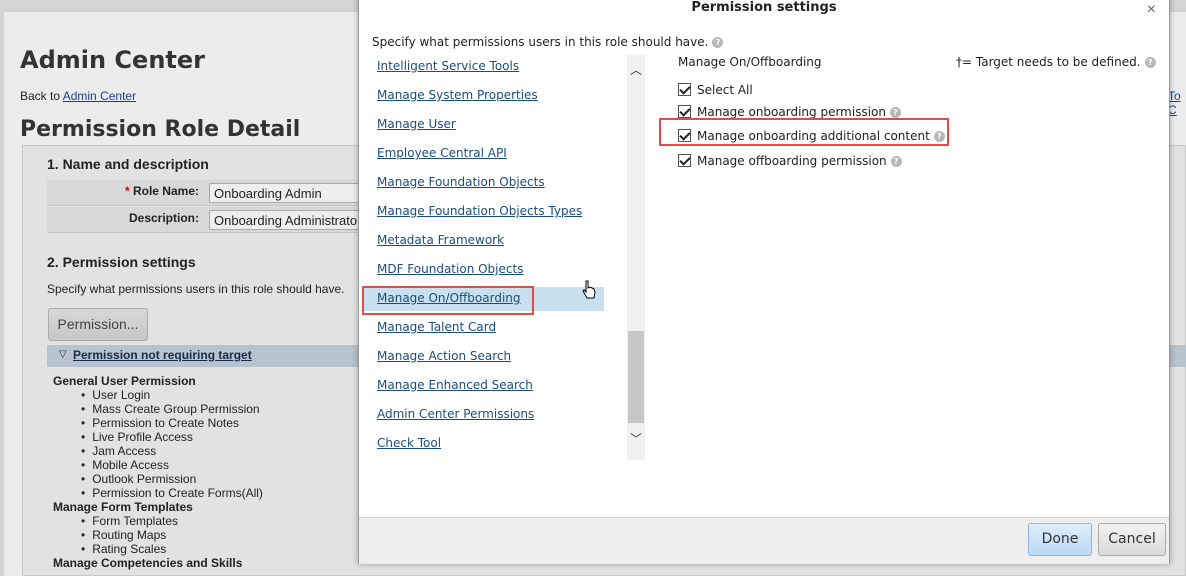 This screenshot has width=1186, height=576. What do you see at coordinates (589, 289) in the screenshot?
I see `hand-cursor-icon` at bounding box center [589, 289].